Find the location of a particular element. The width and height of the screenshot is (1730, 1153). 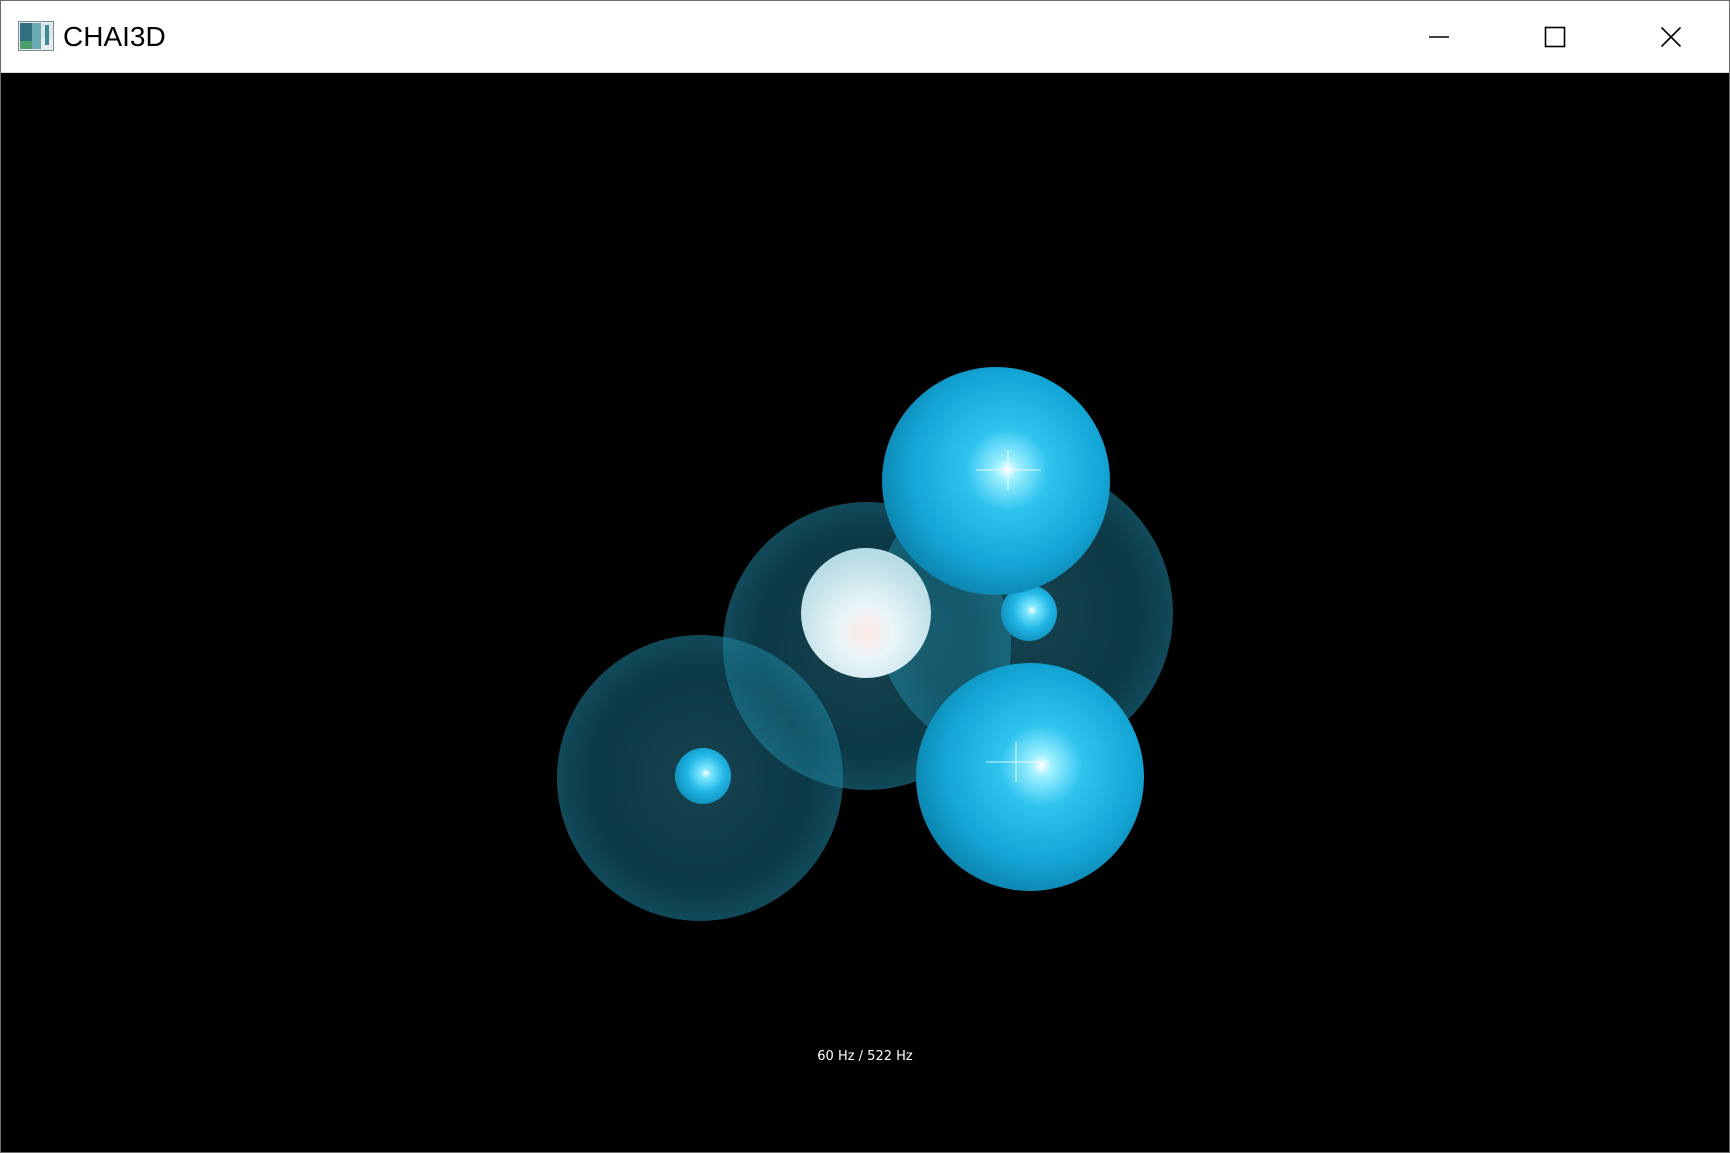

haptic-rate-label: 60 Hz / 522 Hz is located at coordinates (865, 1056).